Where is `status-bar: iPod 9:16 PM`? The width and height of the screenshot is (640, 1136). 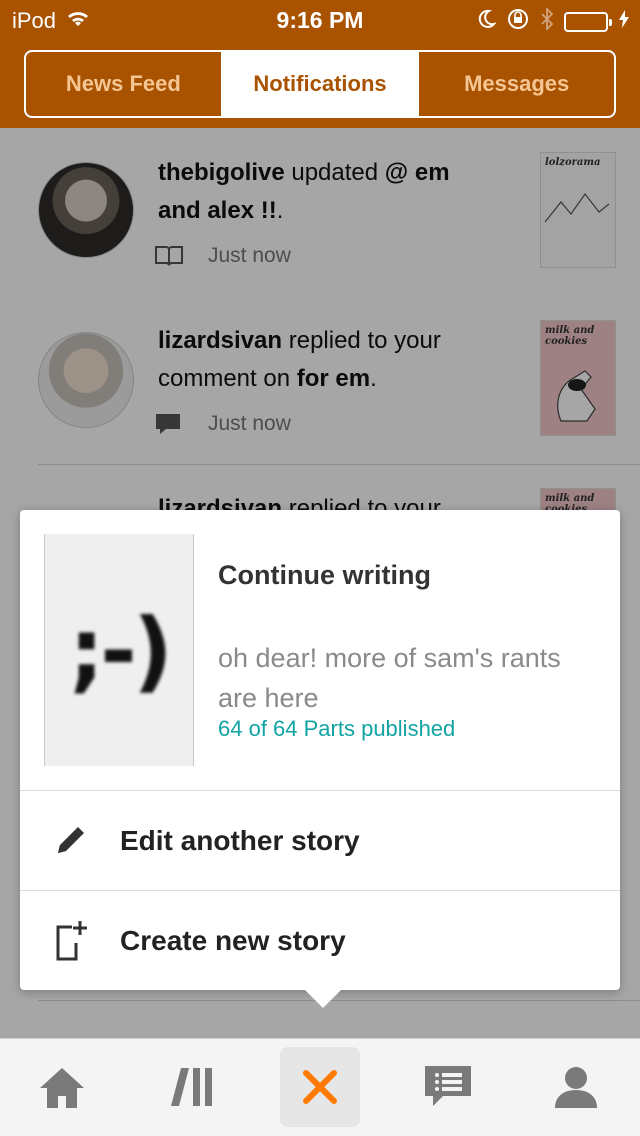
status-bar: iPod 9:16 PM is located at coordinates (320, 20).